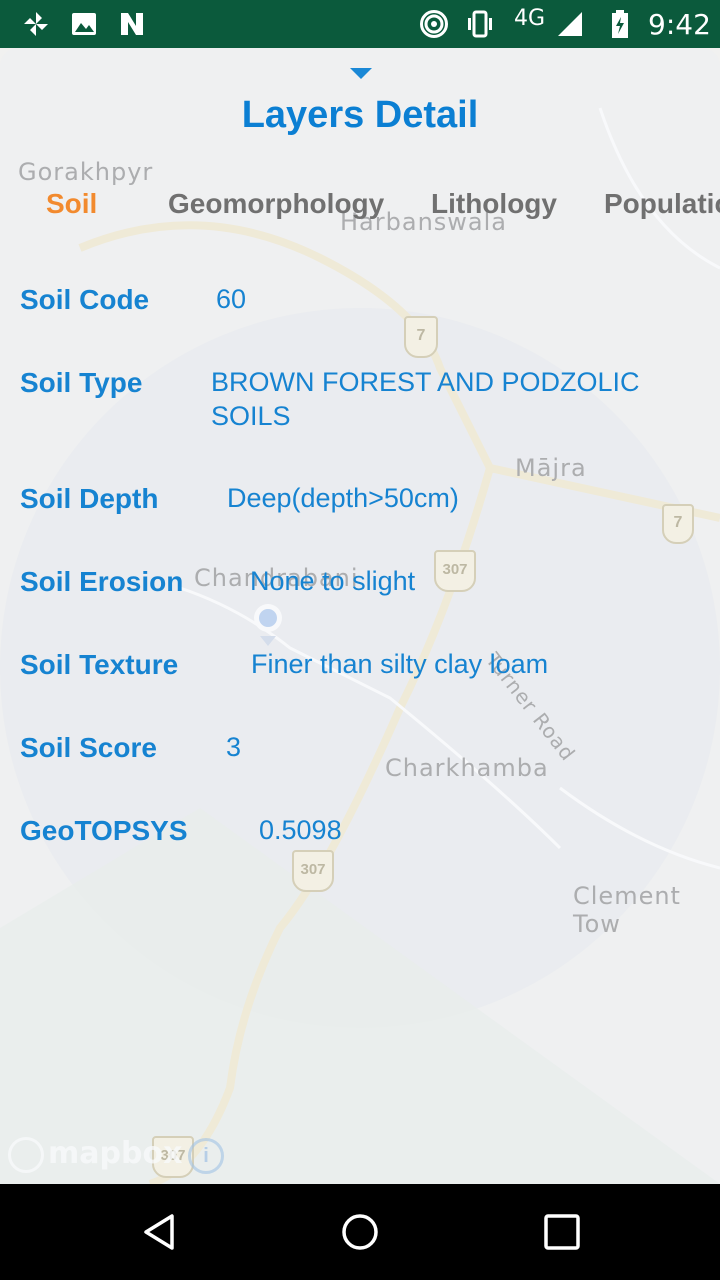 The width and height of the screenshot is (720, 1280). Describe the element at coordinates (71, 204) in the screenshot. I see `tab-soil: Soil` at that location.